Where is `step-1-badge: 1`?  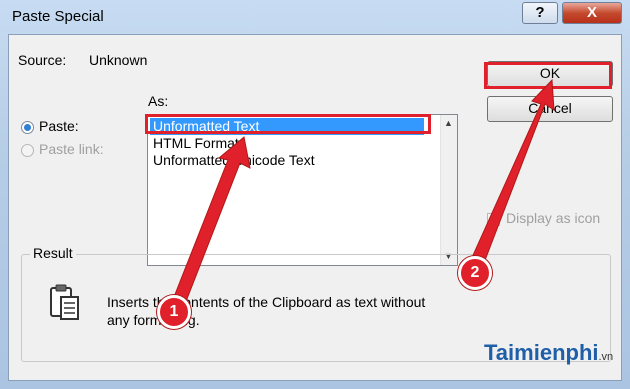
step-1-badge: 1 is located at coordinates (174, 312).